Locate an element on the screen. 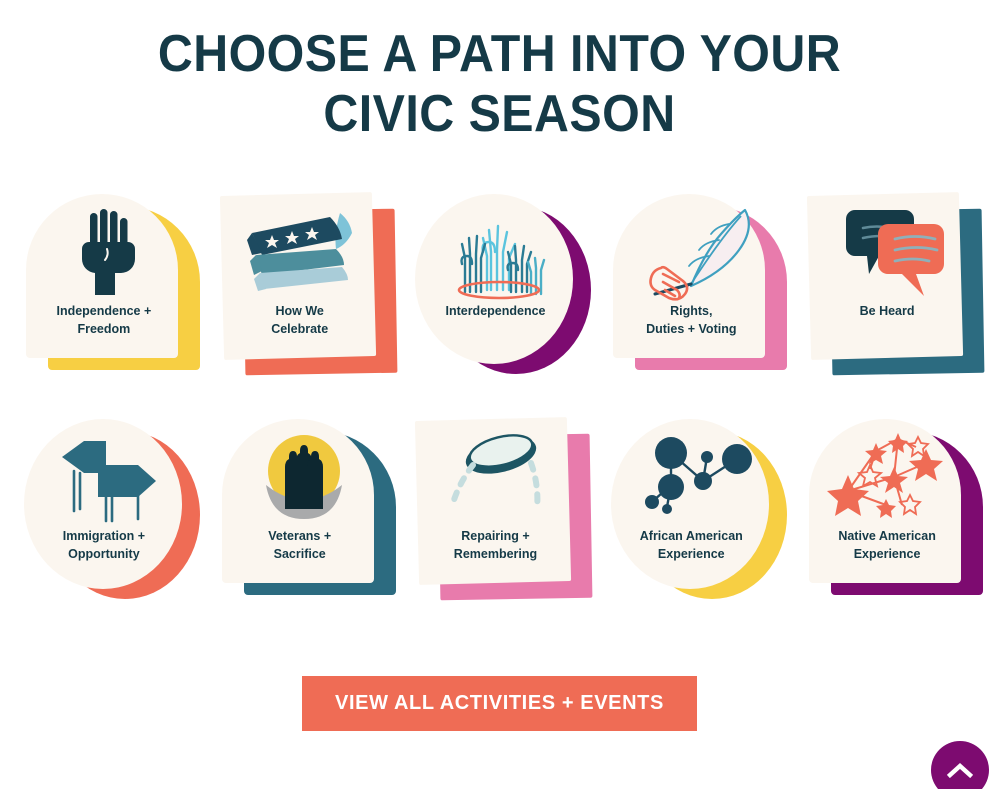 The width and height of the screenshot is (999, 789). view-all-activities-events-button: View All Activities + Events is located at coordinates (499, 703).